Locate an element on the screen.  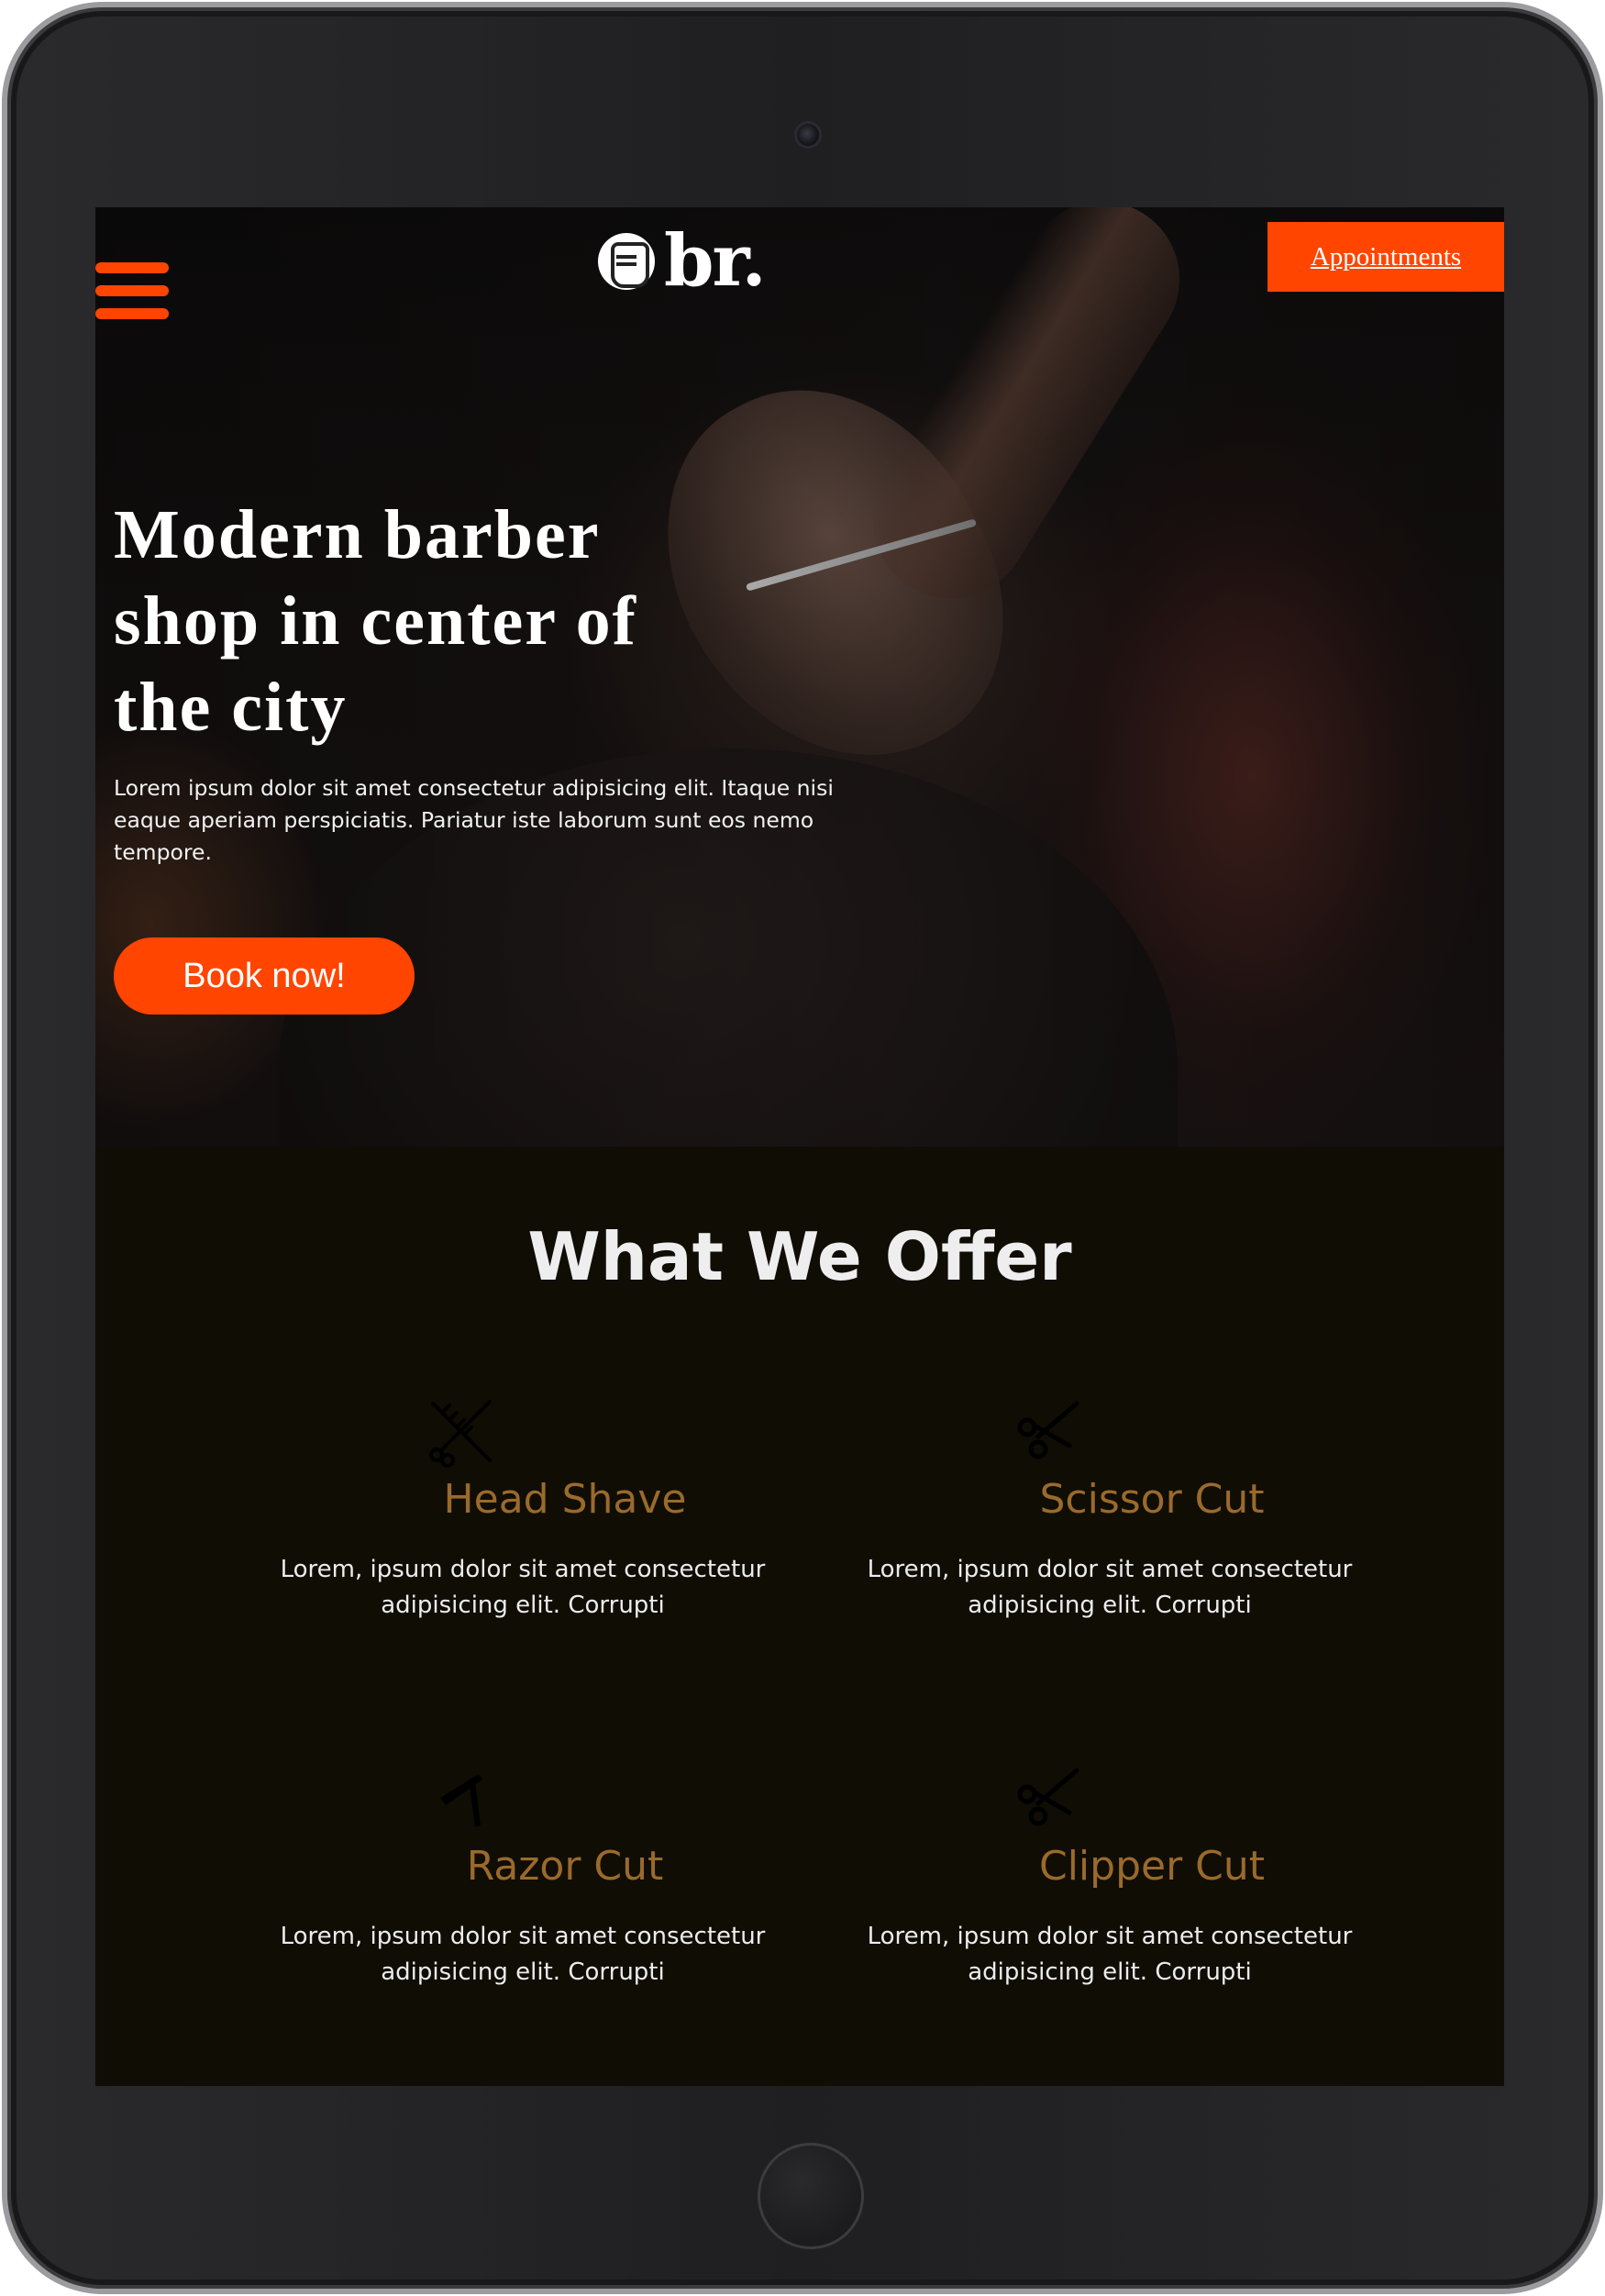
hamburger-menu-icon is located at coordinates (132, 290).